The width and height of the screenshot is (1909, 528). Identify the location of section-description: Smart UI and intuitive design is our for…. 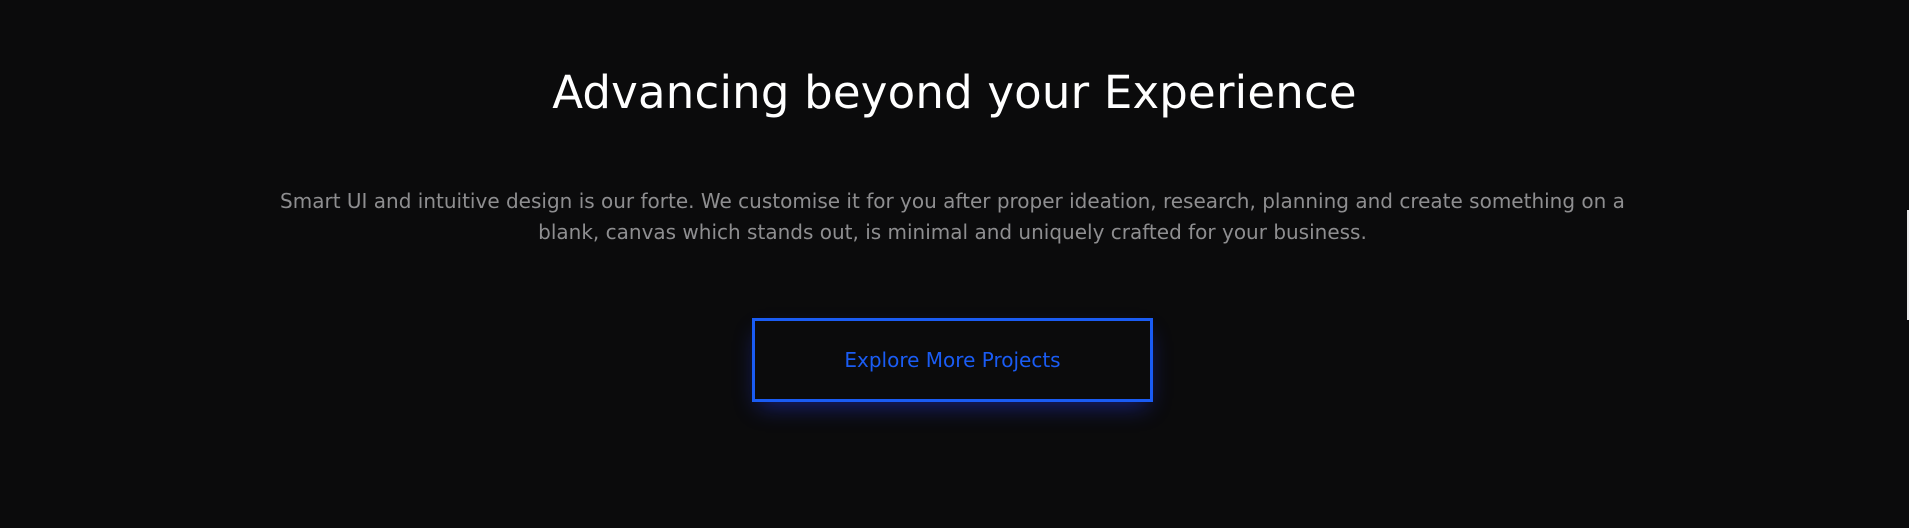
(952, 216).